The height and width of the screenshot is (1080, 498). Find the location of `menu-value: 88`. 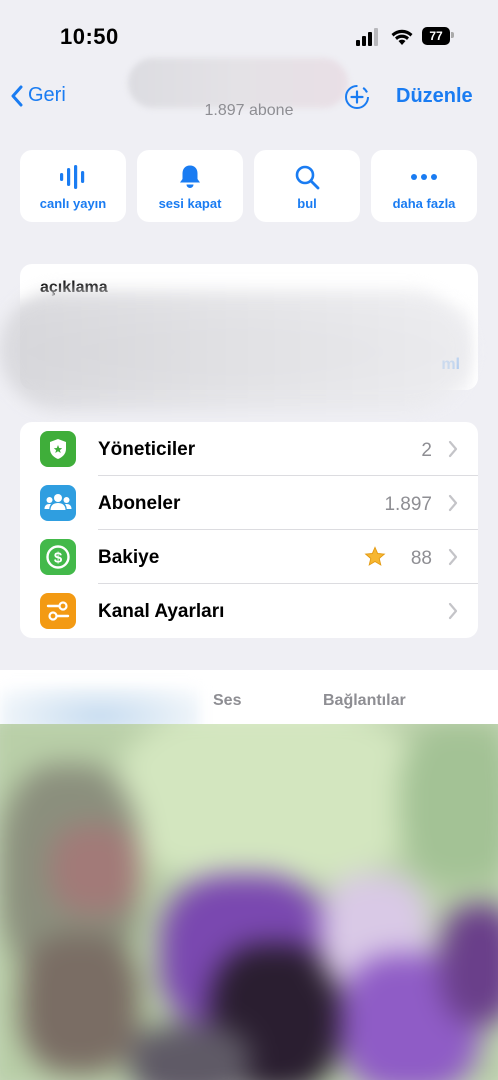

menu-value: 88 is located at coordinates (421, 558).